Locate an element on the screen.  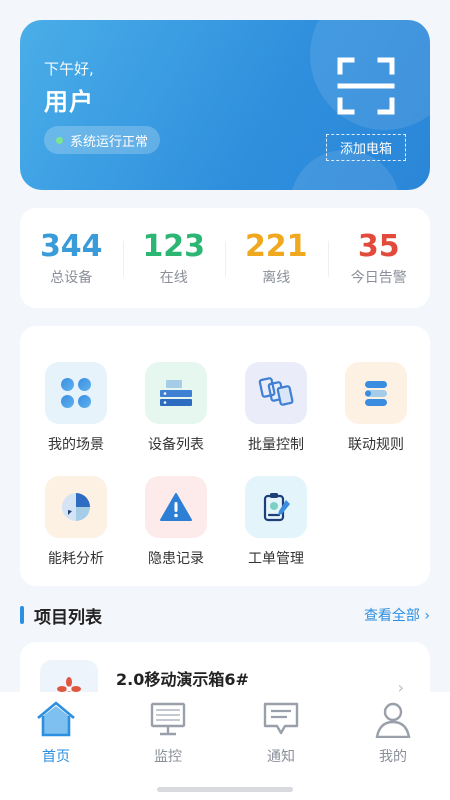
stat-online: 123 在线 is located at coordinates (174, 258).